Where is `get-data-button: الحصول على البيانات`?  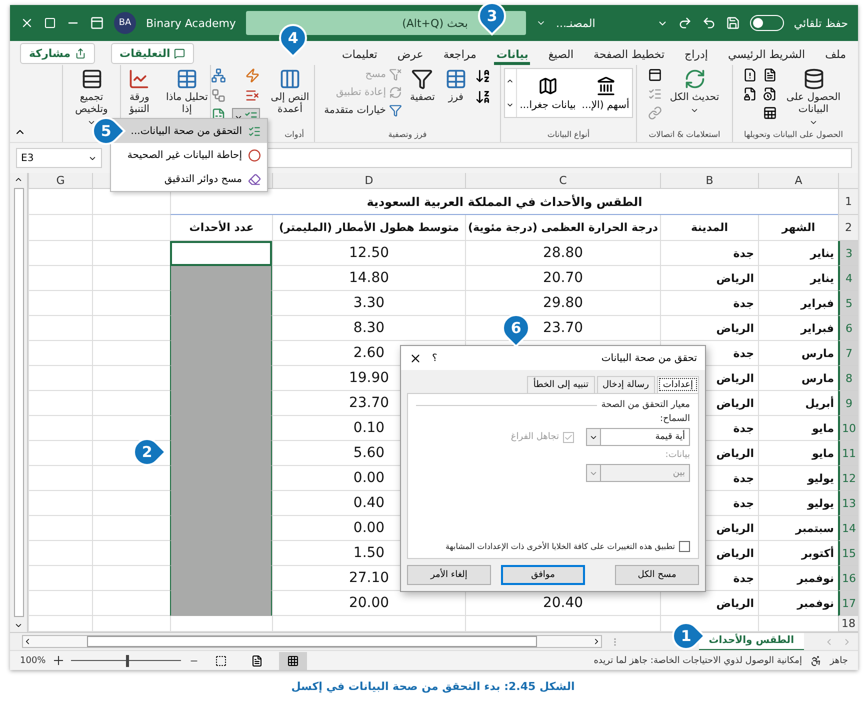 get-data-button: الحصول على البيانات is located at coordinates (813, 97).